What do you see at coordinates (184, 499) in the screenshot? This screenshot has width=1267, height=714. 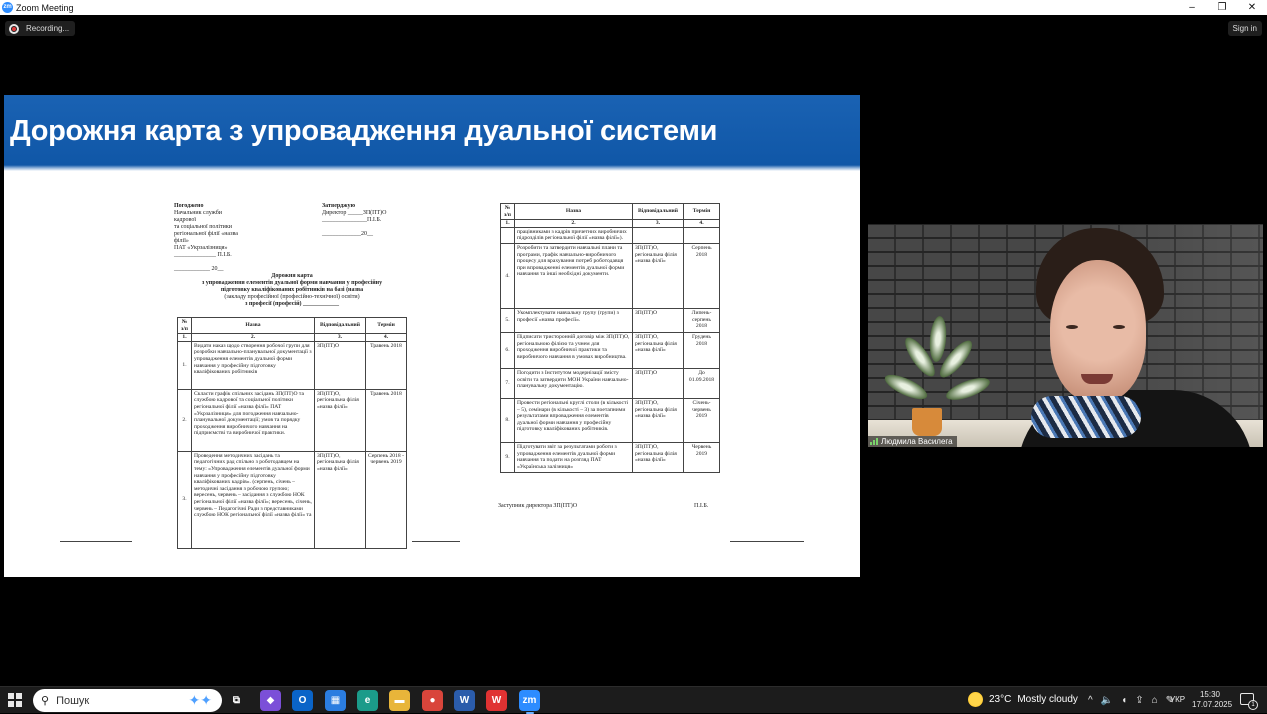 I see `row-number: 3.` at bounding box center [184, 499].